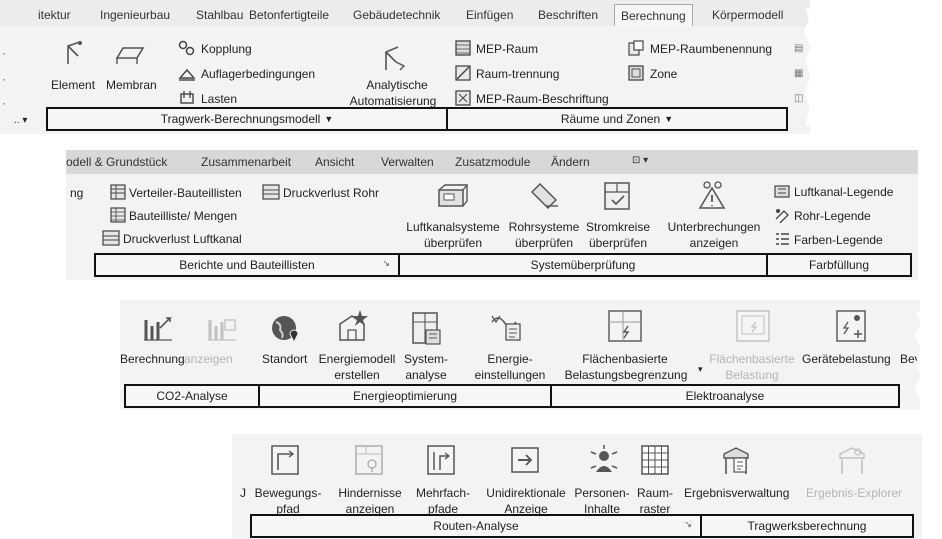  What do you see at coordinates (570, 162) in the screenshot?
I see `tab-aendern: Ändern` at bounding box center [570, 162].